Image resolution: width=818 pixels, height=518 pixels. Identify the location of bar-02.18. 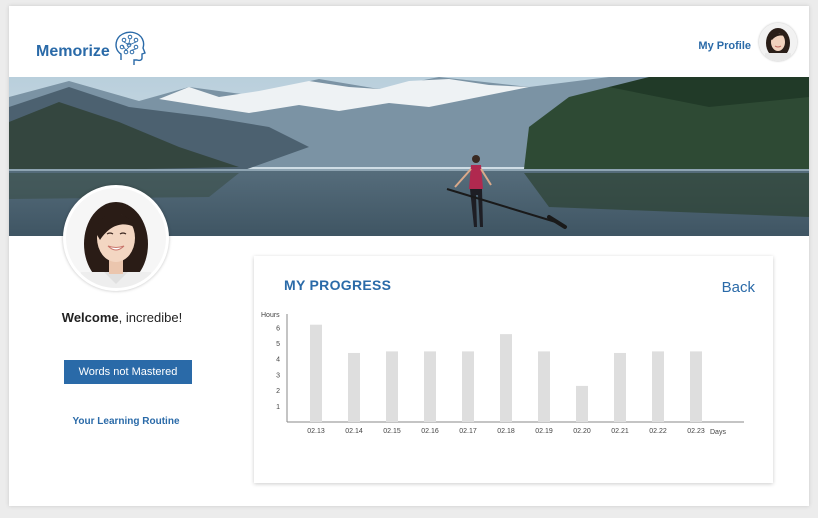
(506, 378).